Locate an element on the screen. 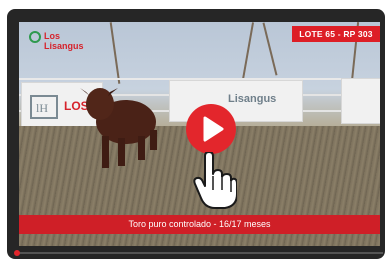 The height and width of the screenshot is (265, 392). brand-logo-icon: lH is located at coordinates (44, 107).